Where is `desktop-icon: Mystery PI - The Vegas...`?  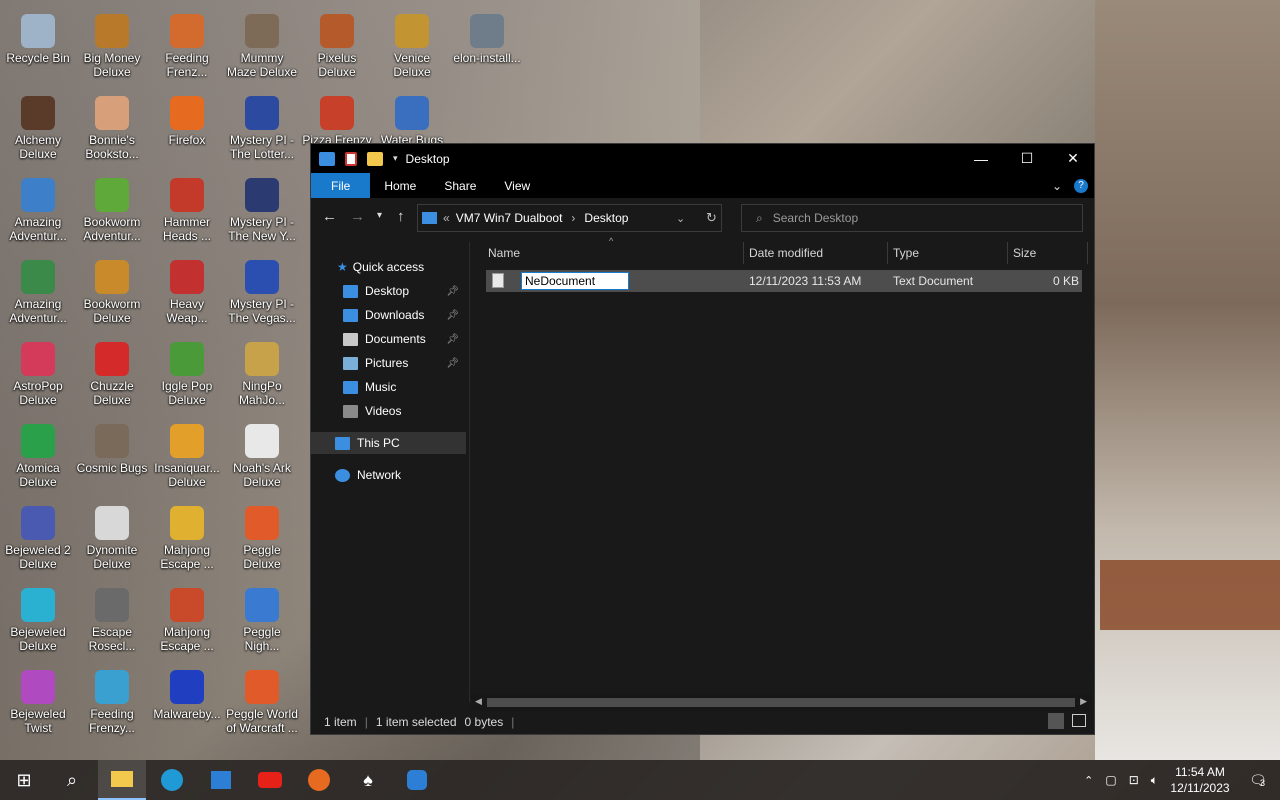 desktop-icon: Mystery PI - The Vegas... is located at coordinates (262, 289).